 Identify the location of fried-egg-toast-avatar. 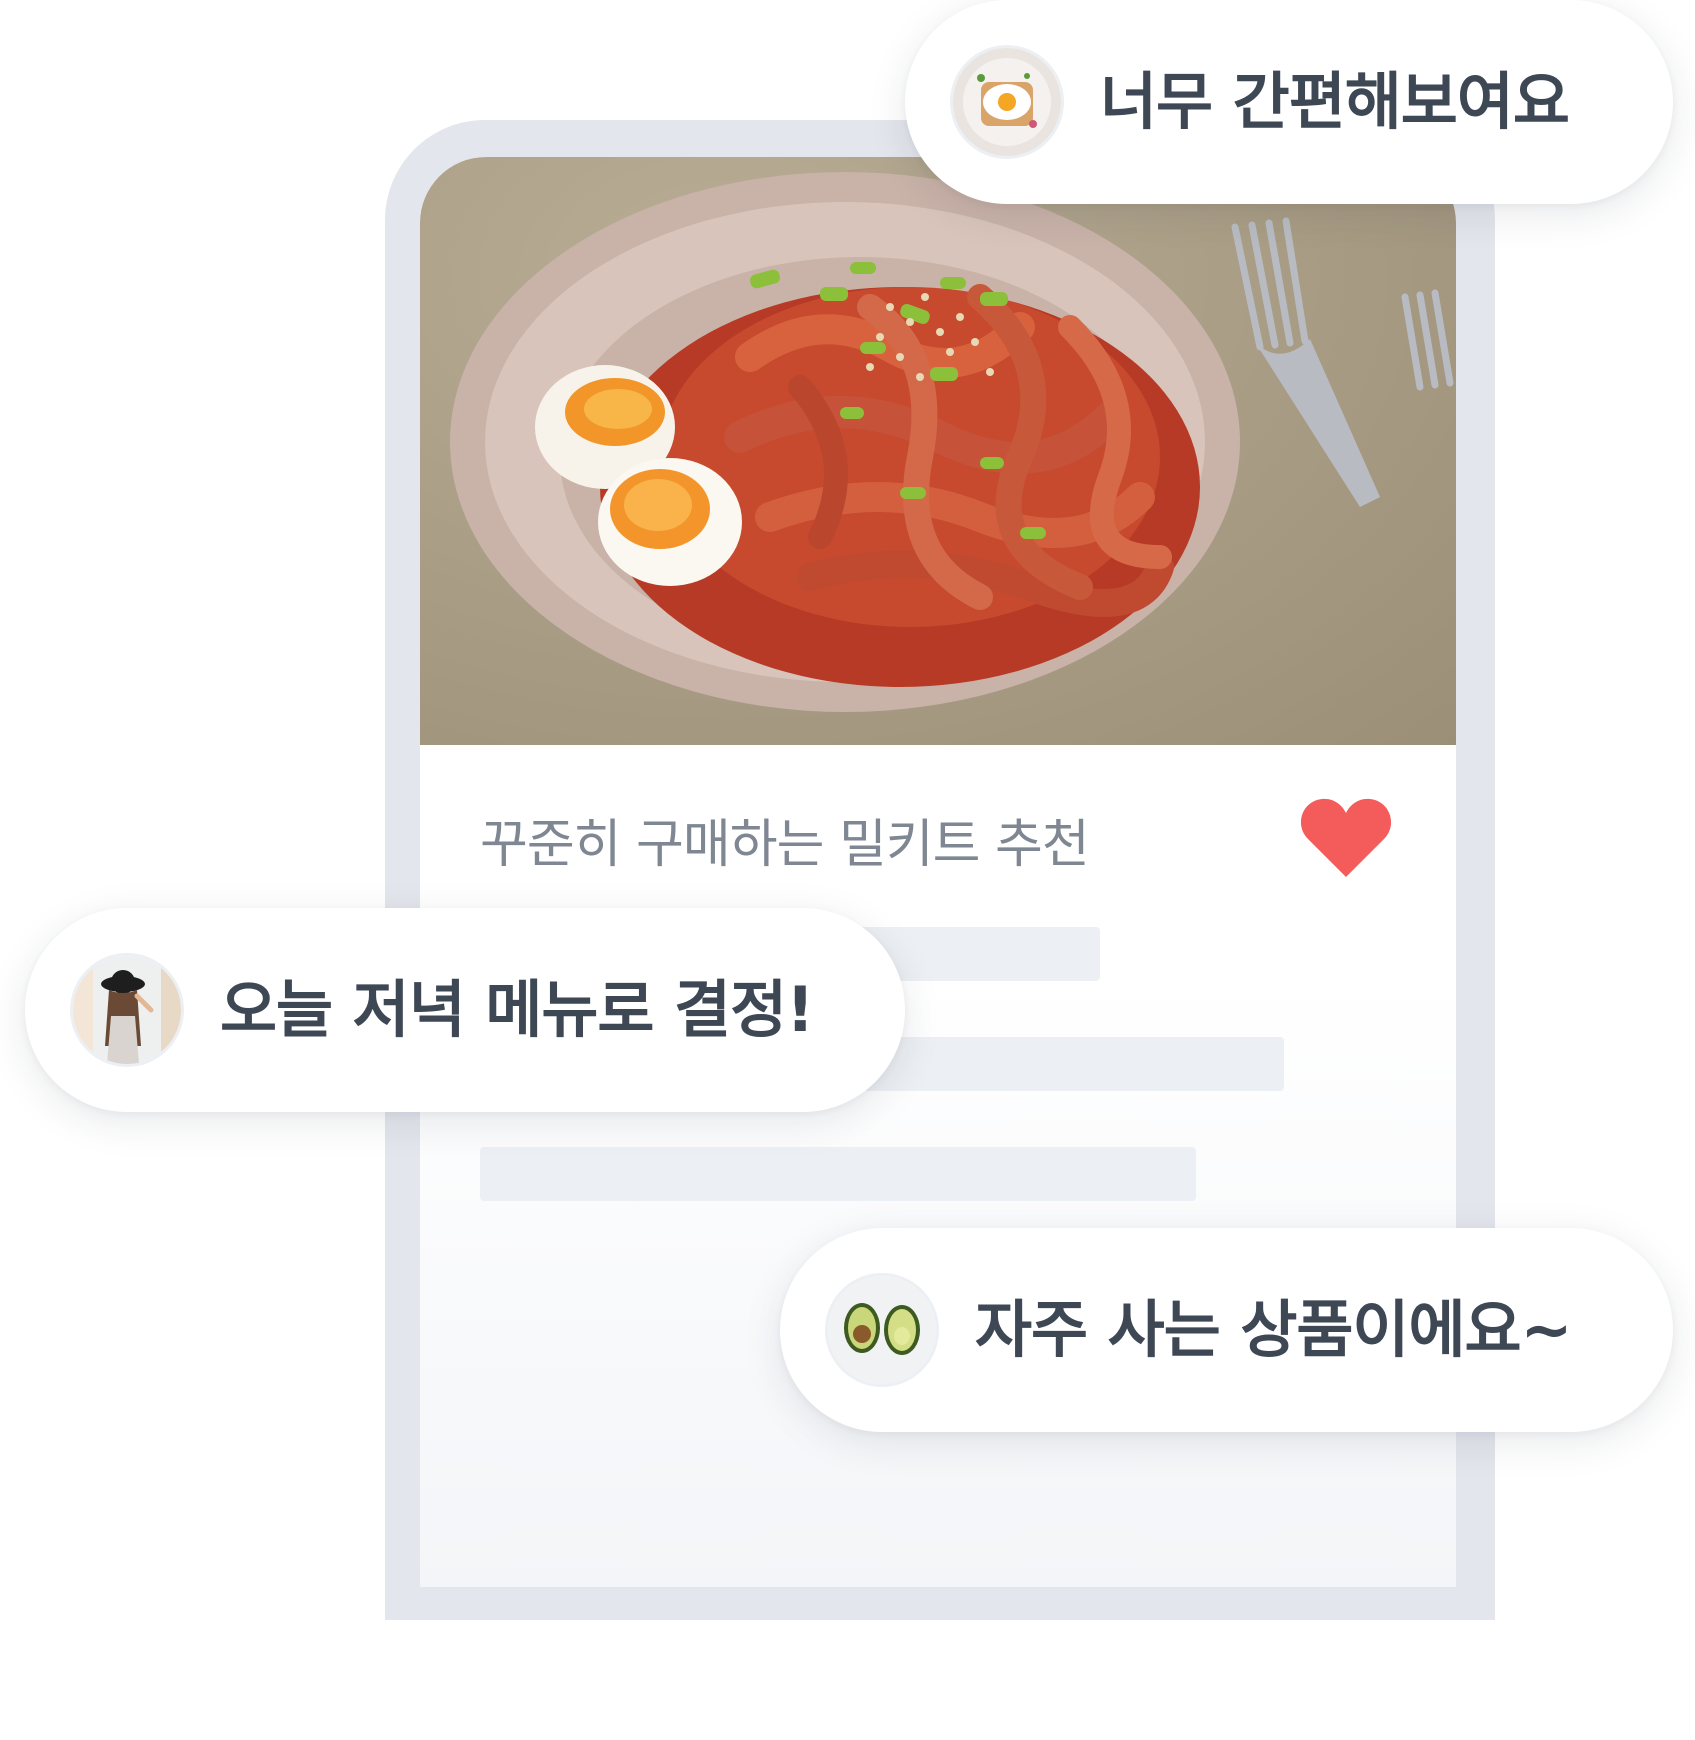
(1007, 102).